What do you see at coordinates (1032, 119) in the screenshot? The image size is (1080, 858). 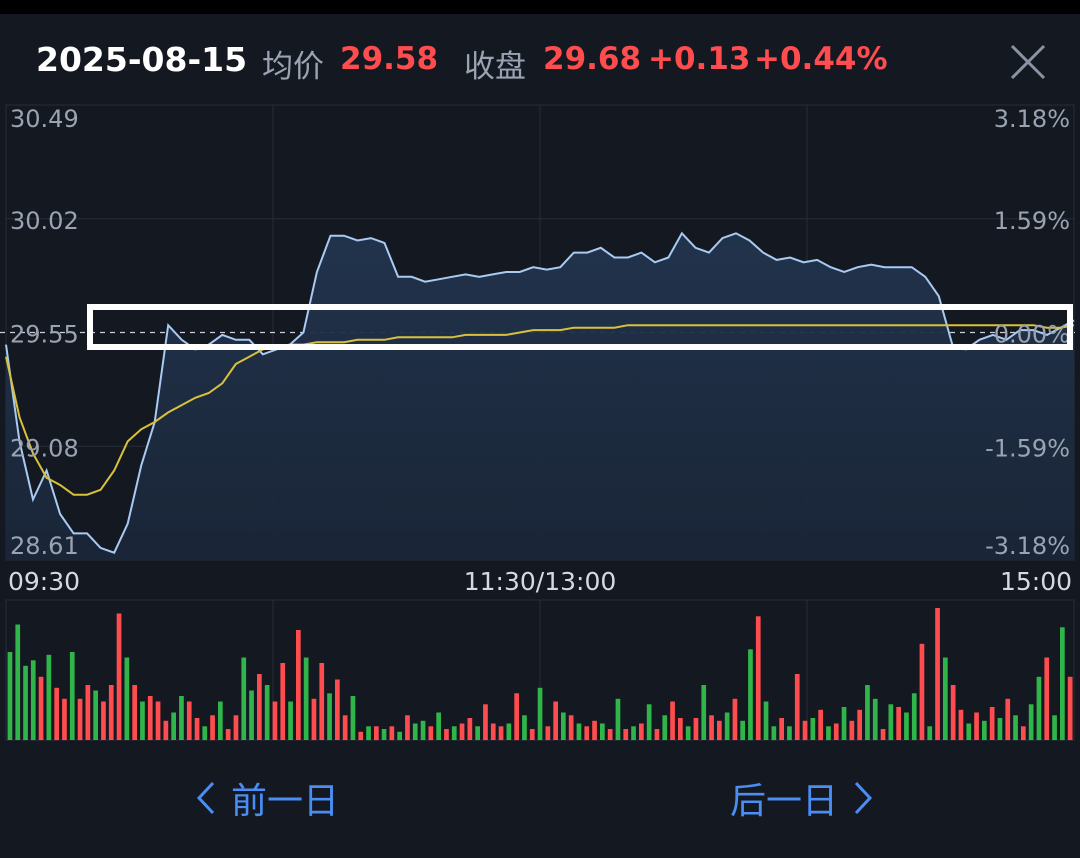 I see `y-right-tick-label: 3.18%` at bounding box center [1032, 119].